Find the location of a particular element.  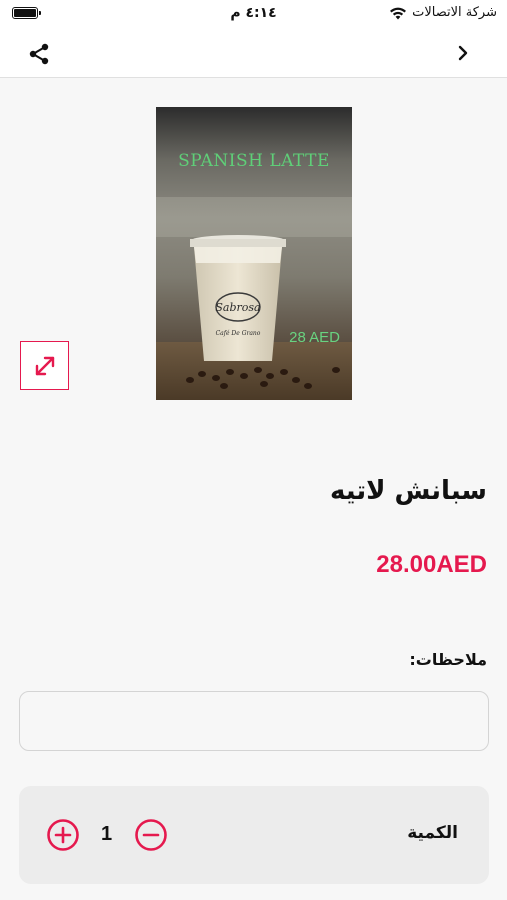

wifi-icon is located at coordinates (398, 13).